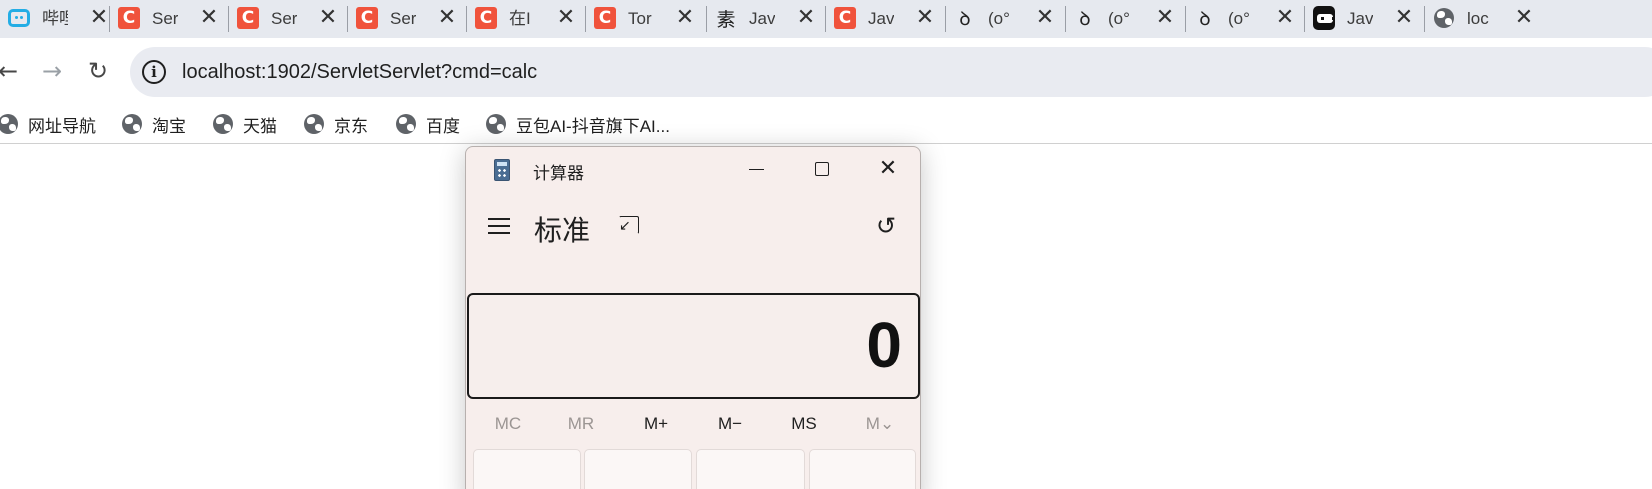 This screenshot has height=489, width=1652. I want to click on tab-title: 哔哩, so click(55, 18).